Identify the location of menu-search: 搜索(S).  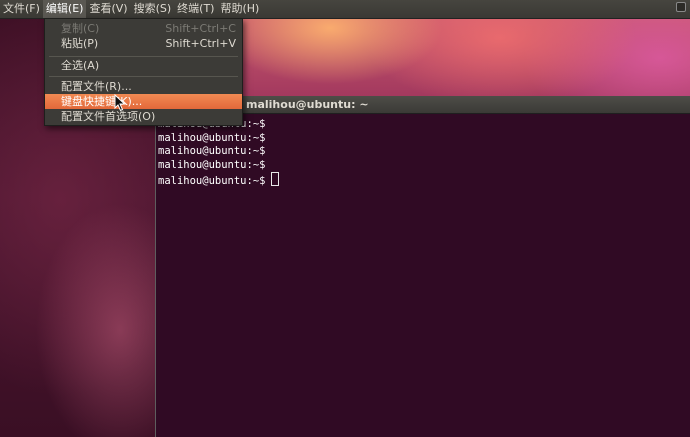
(153, 9).